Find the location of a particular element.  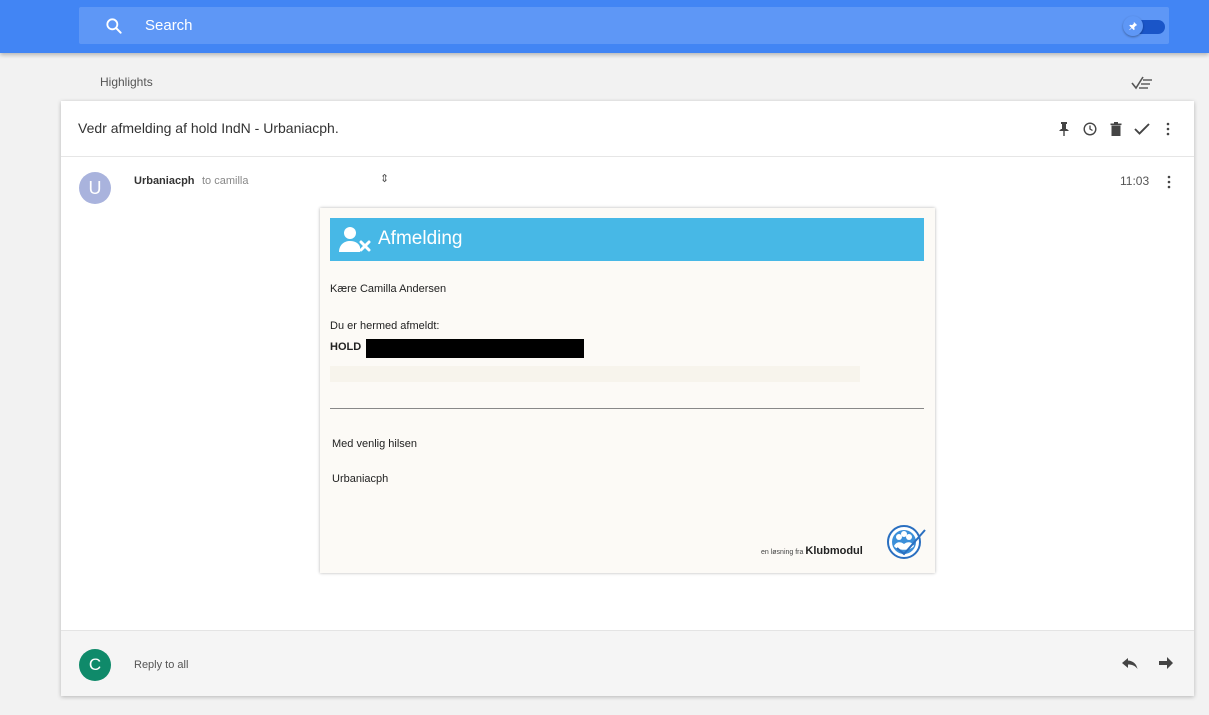

email-banner: Afmelding is located at coordinates (627, 239).